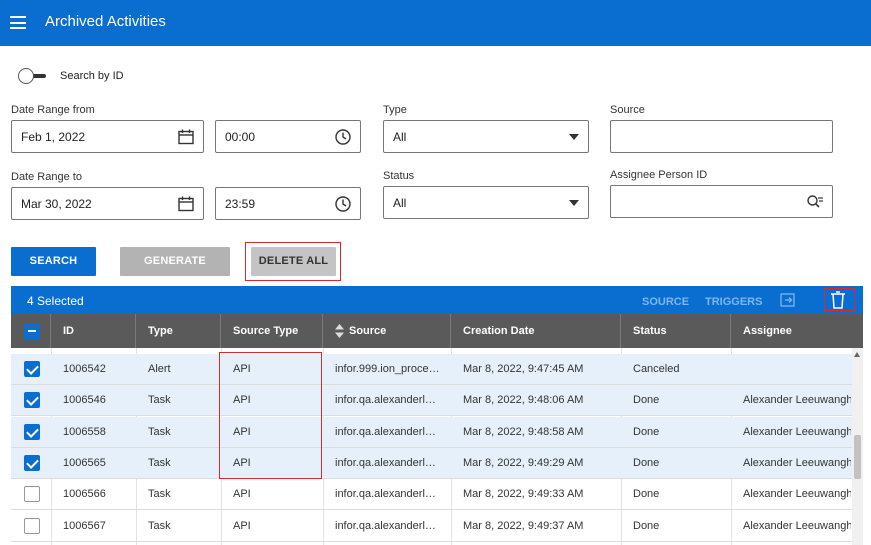 Image resolution: width=871 pixels, height=545 pixels. Describe the element at coordinates (84, 432) in the screenshot. I see `cell-id: 1006558` at that location.